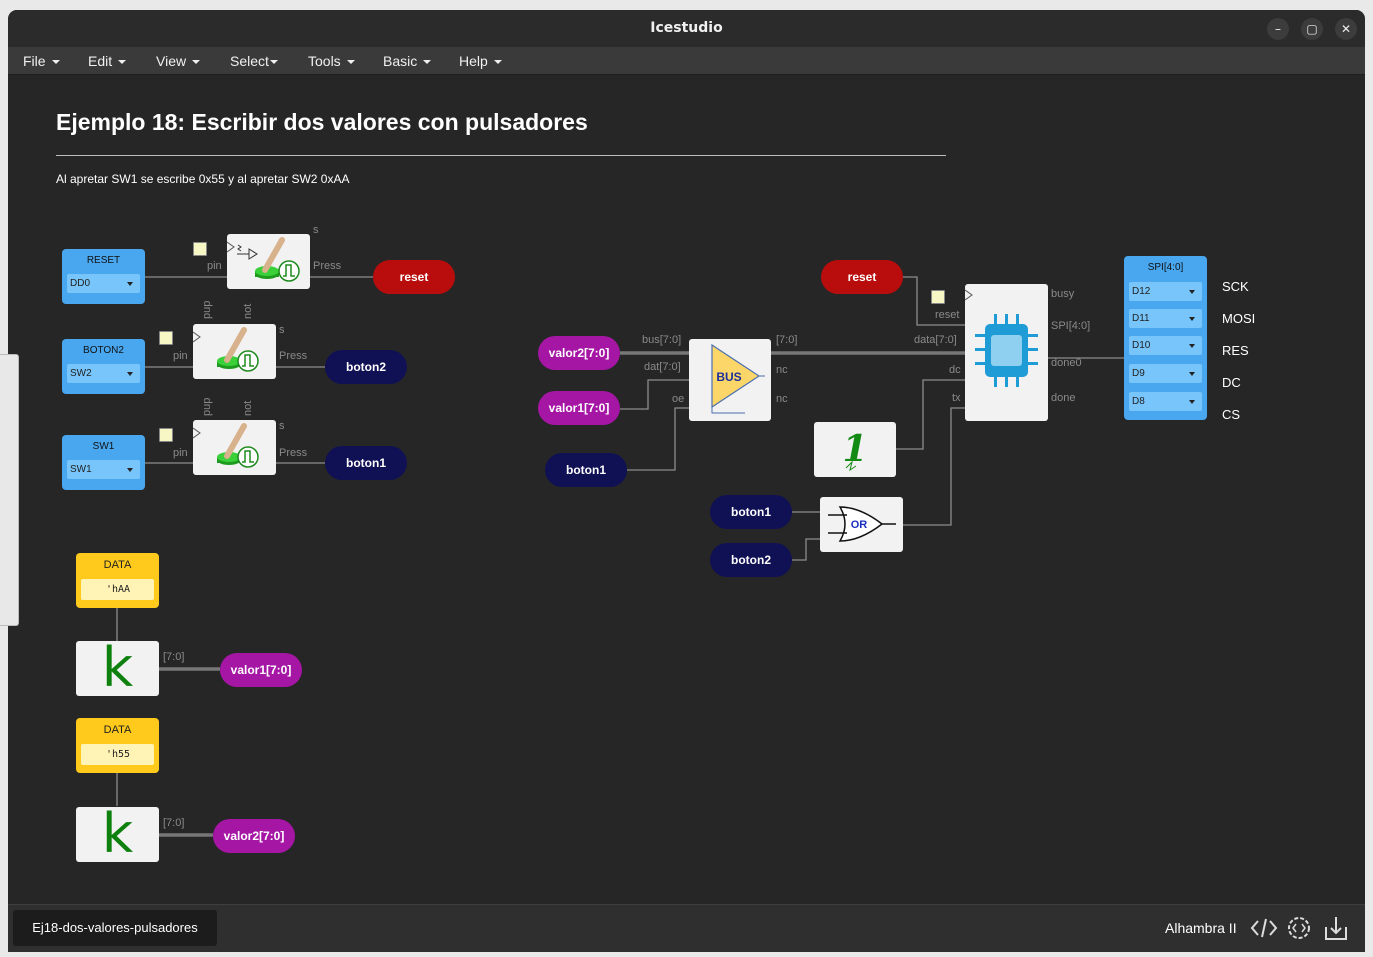  What do you see at coordinates (782, 370) in the screenshot?
I see `port-label: nc` at bounding box center [782, 370].